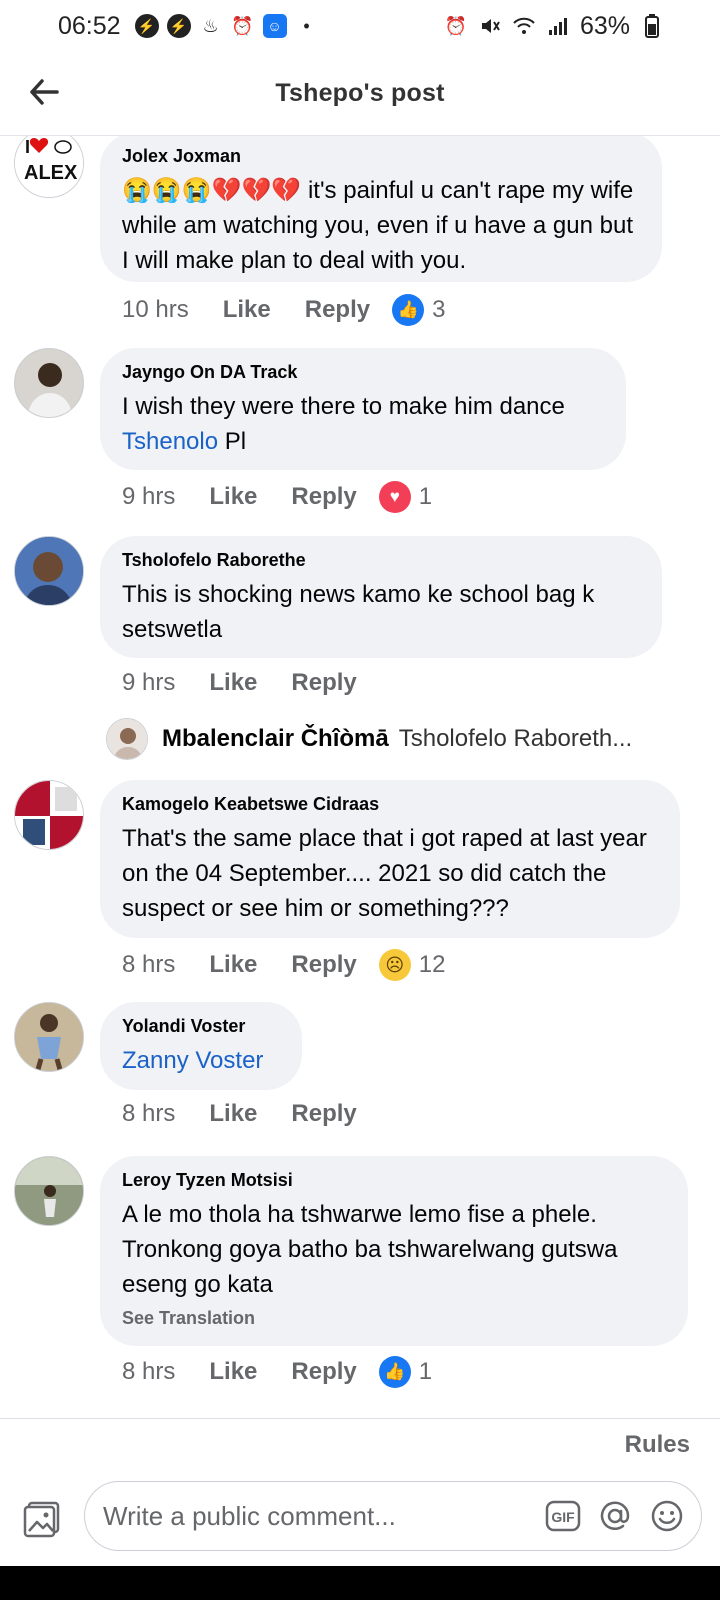  Describe the element at coordinates (192, 1060) in the screenshot. I see `mention-link: Zanny Voster` at that location.